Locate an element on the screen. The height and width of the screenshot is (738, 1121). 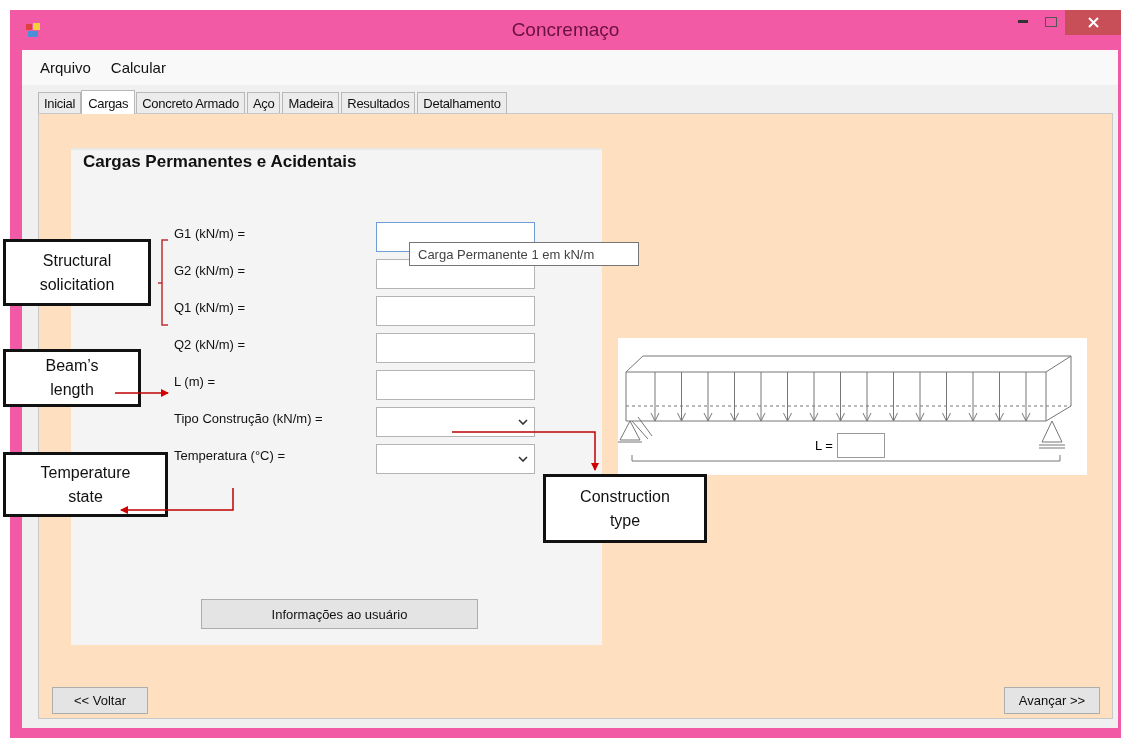
close-button is located at coordinates (1093, 22).